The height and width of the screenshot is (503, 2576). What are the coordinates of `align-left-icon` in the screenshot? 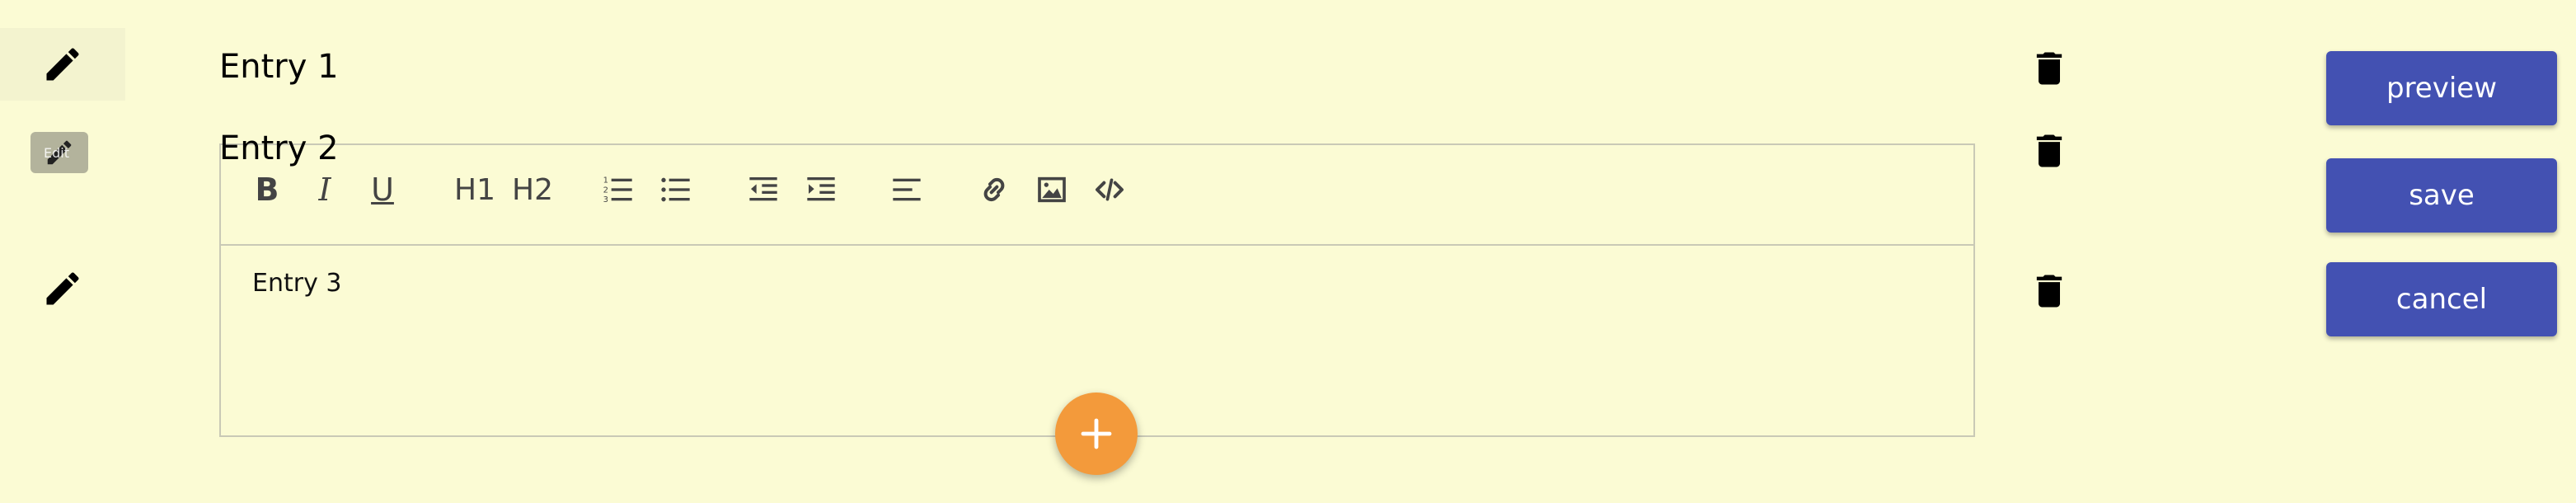 It's located at (907, 189).